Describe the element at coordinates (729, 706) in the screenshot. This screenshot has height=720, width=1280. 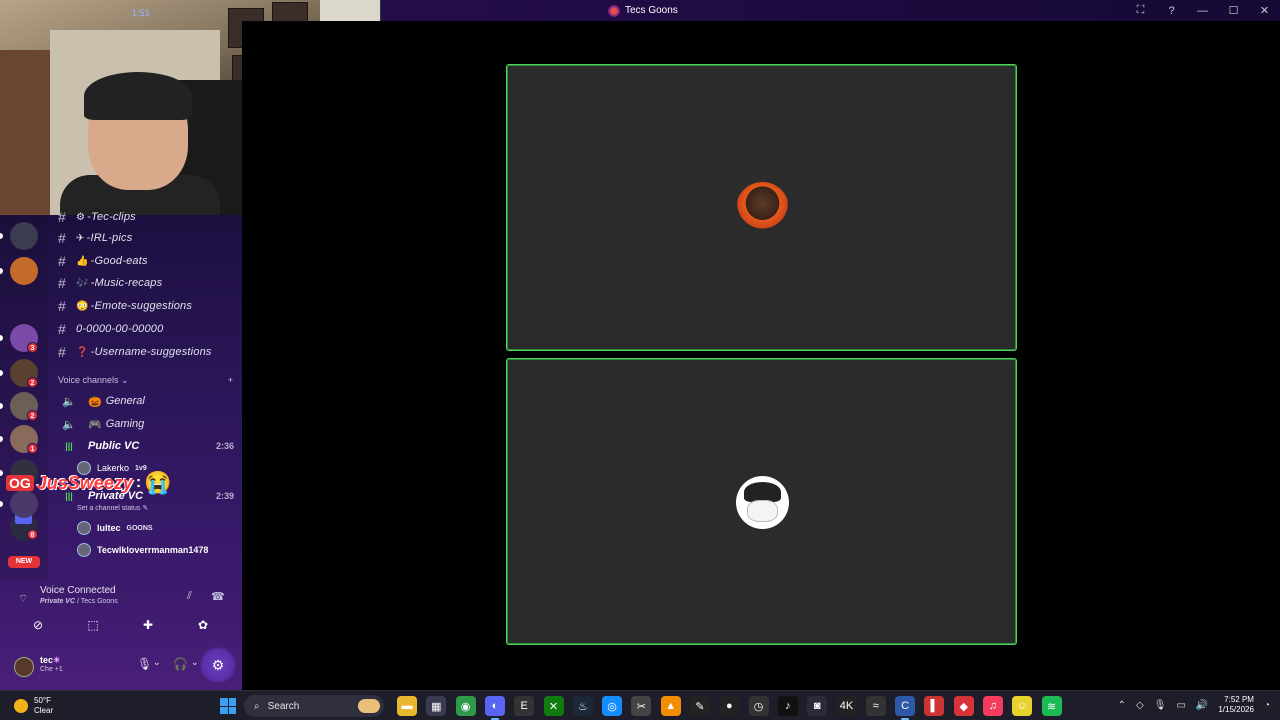
I see `obs-icon: ●` at that location.